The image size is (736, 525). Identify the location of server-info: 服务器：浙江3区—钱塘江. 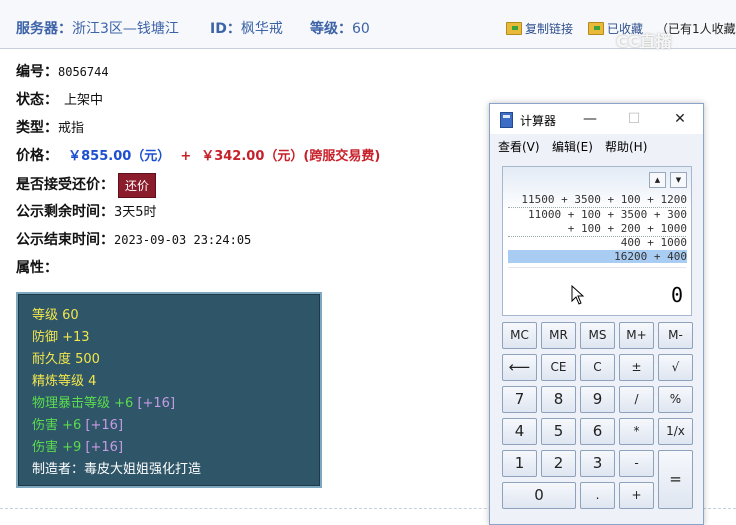
(97, 28).